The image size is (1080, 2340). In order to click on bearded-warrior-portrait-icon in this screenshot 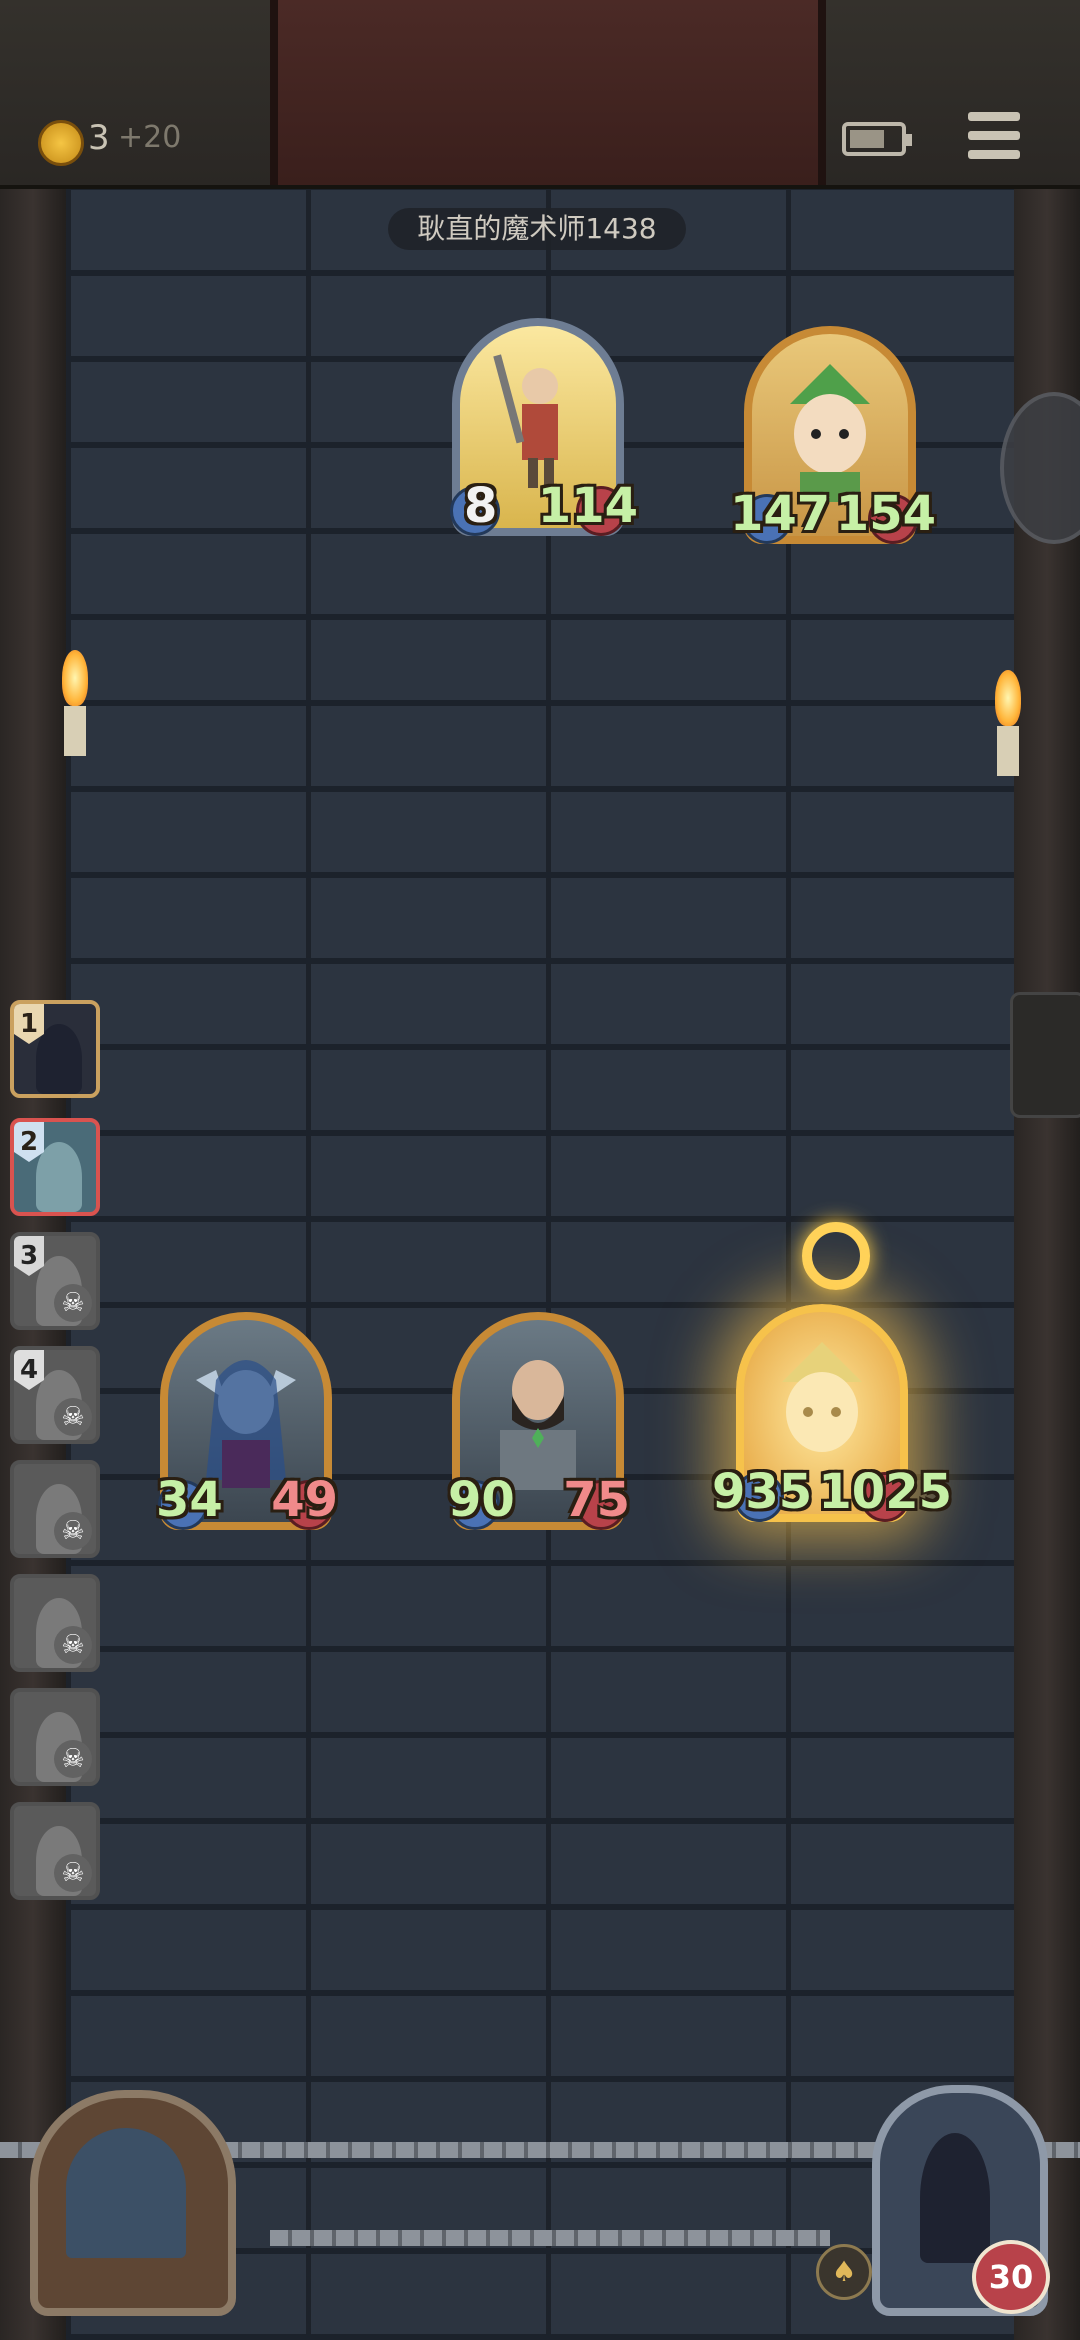, I will do `click(538, 1415)`.